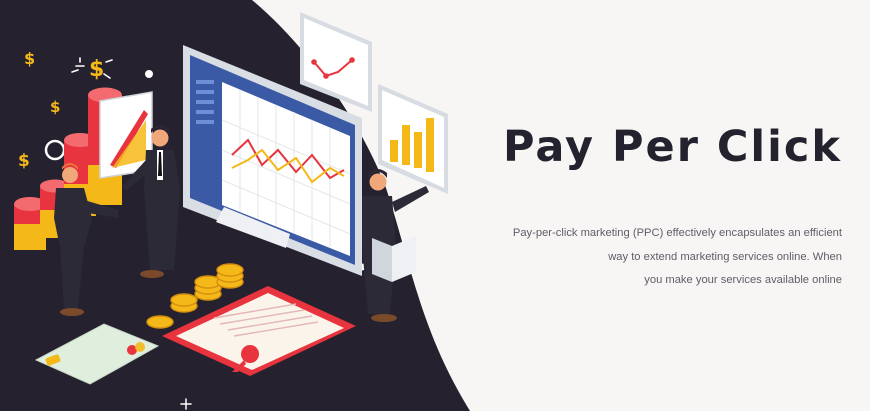 This screenshot has width=870, height=411. What do you see at coordinates (672, 147) in the screenshot?
I see `page-title: Pay Per Click` at bounding box center [672, 147].